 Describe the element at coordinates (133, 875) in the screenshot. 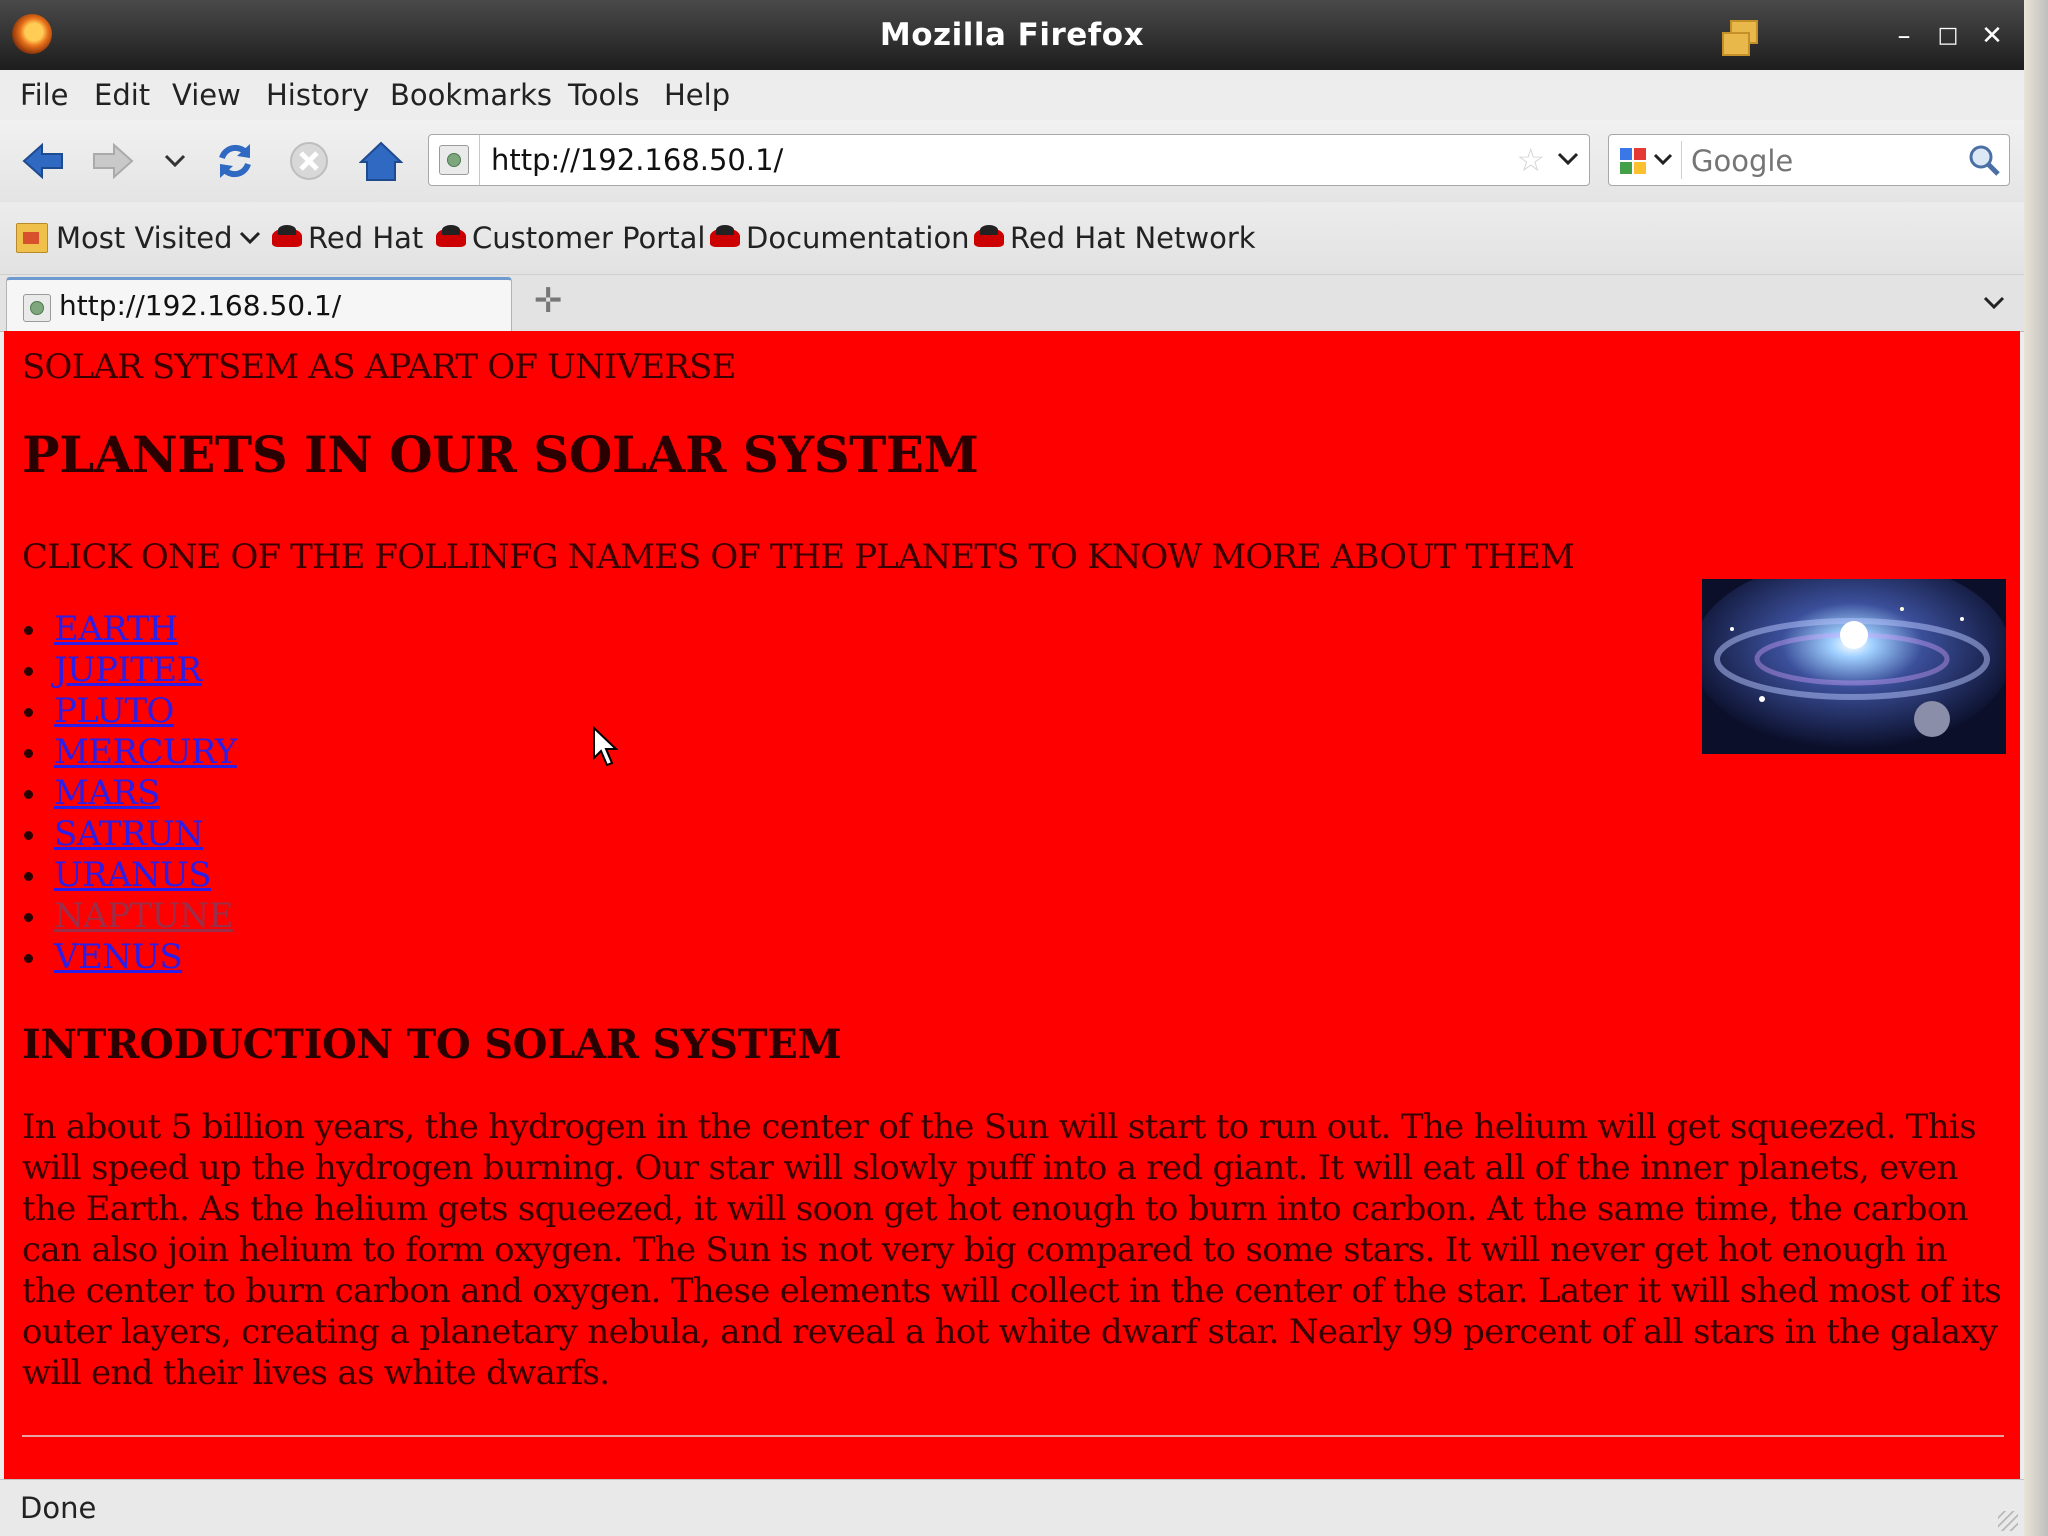

I see `planet-link-uranus: URANUS` at that location.